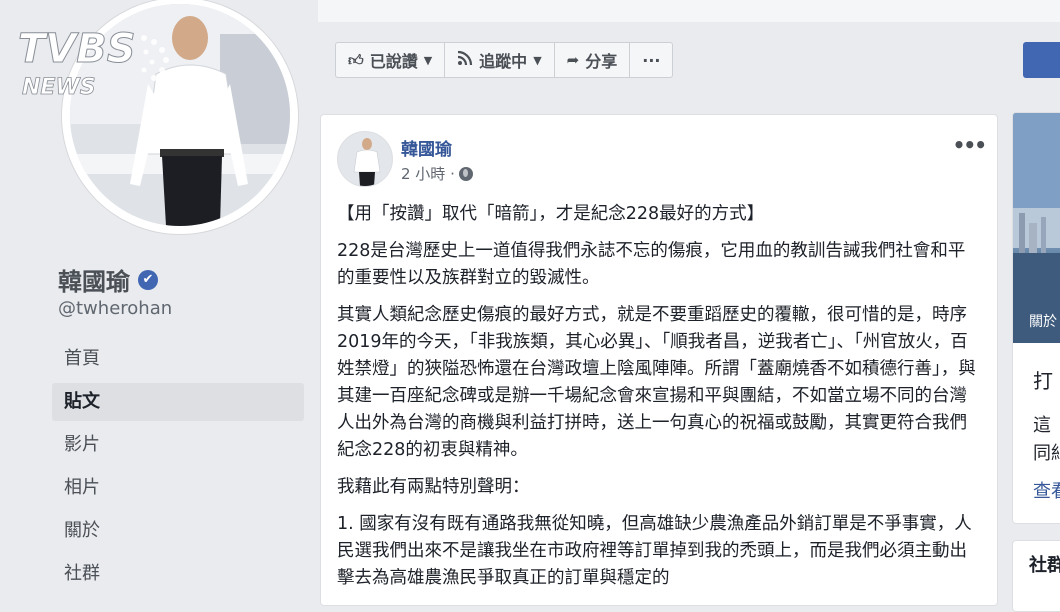  Describe the element at coordinates (1046, 453) in the screenshot. I see `sidebar-text-line-2: 同絲` at that location.